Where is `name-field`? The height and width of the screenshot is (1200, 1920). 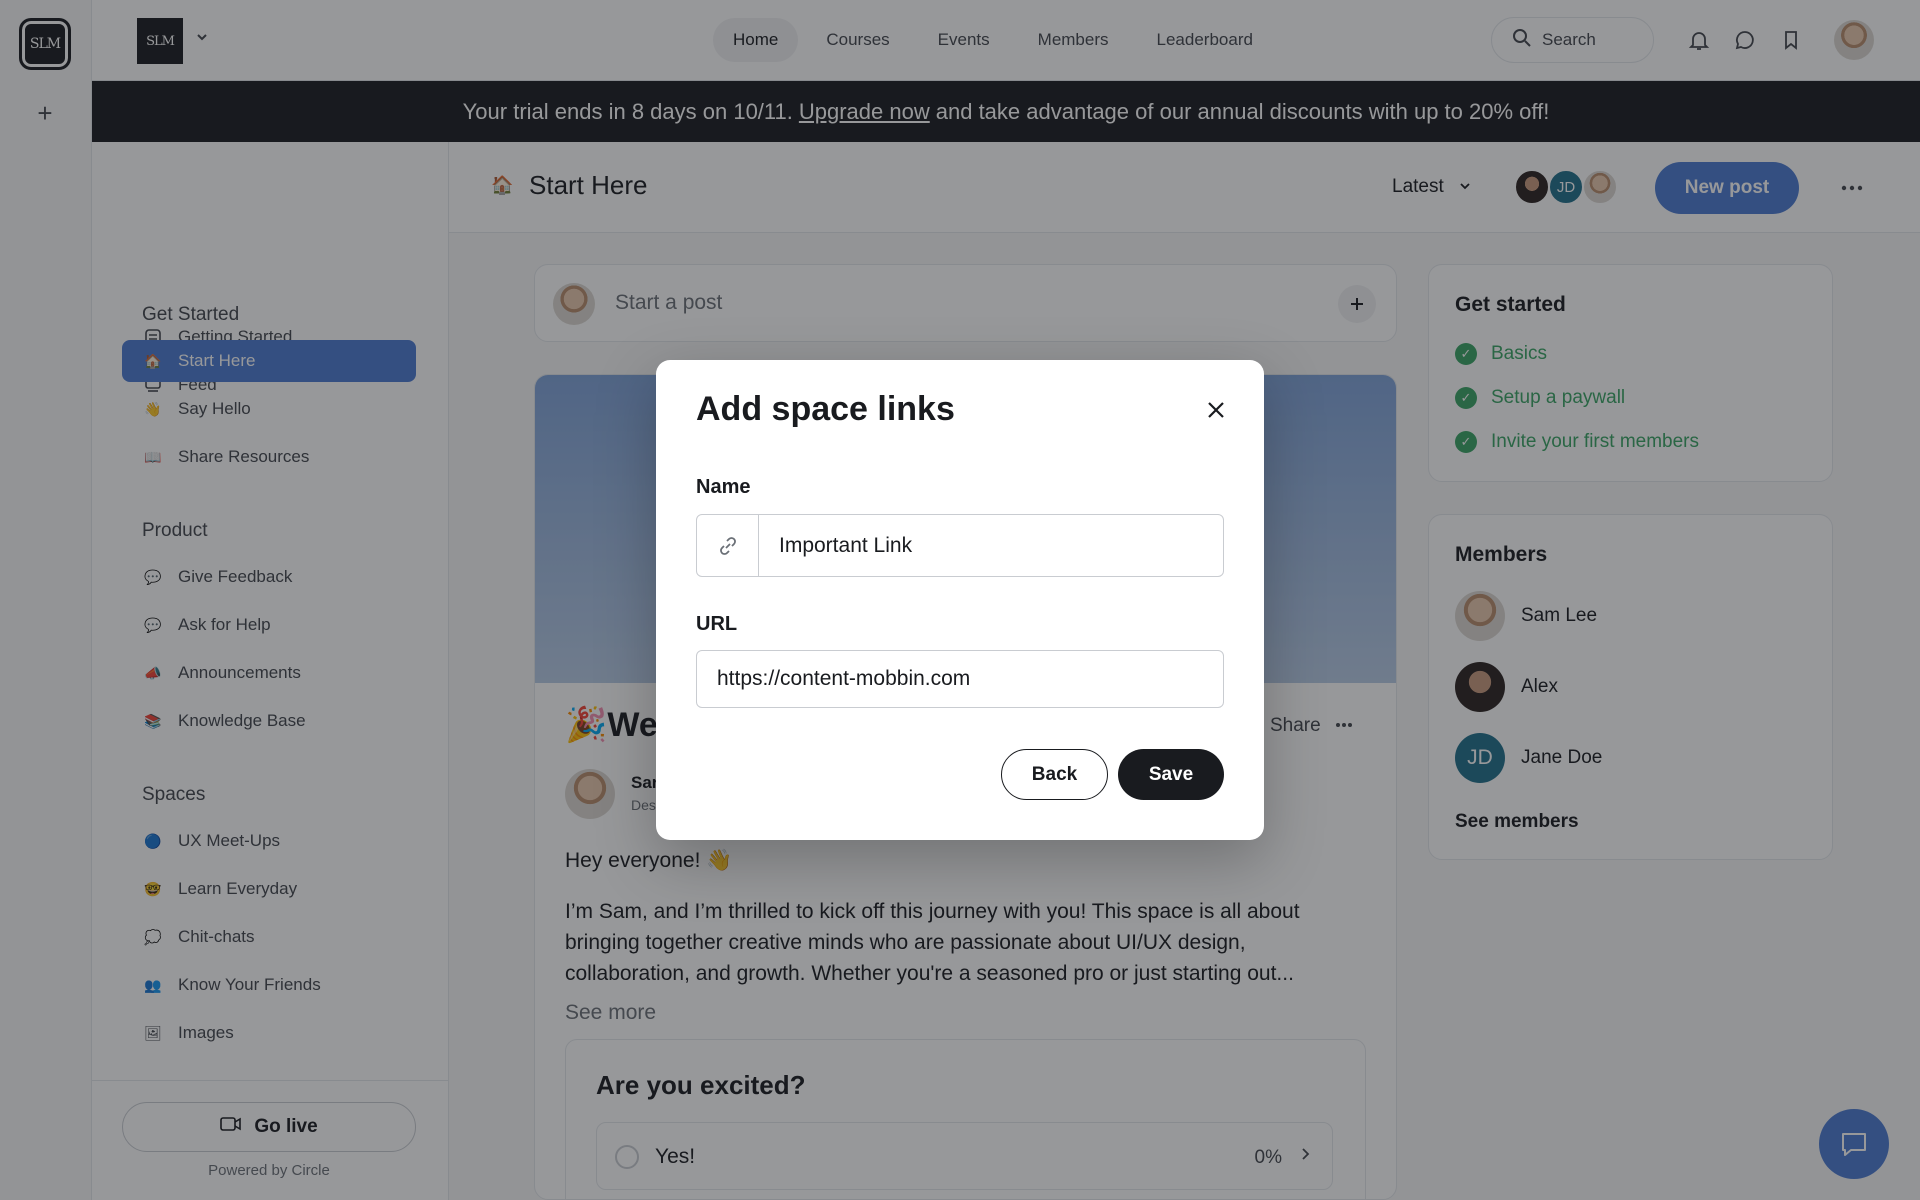 name-field is located at coordinates (960, 545).